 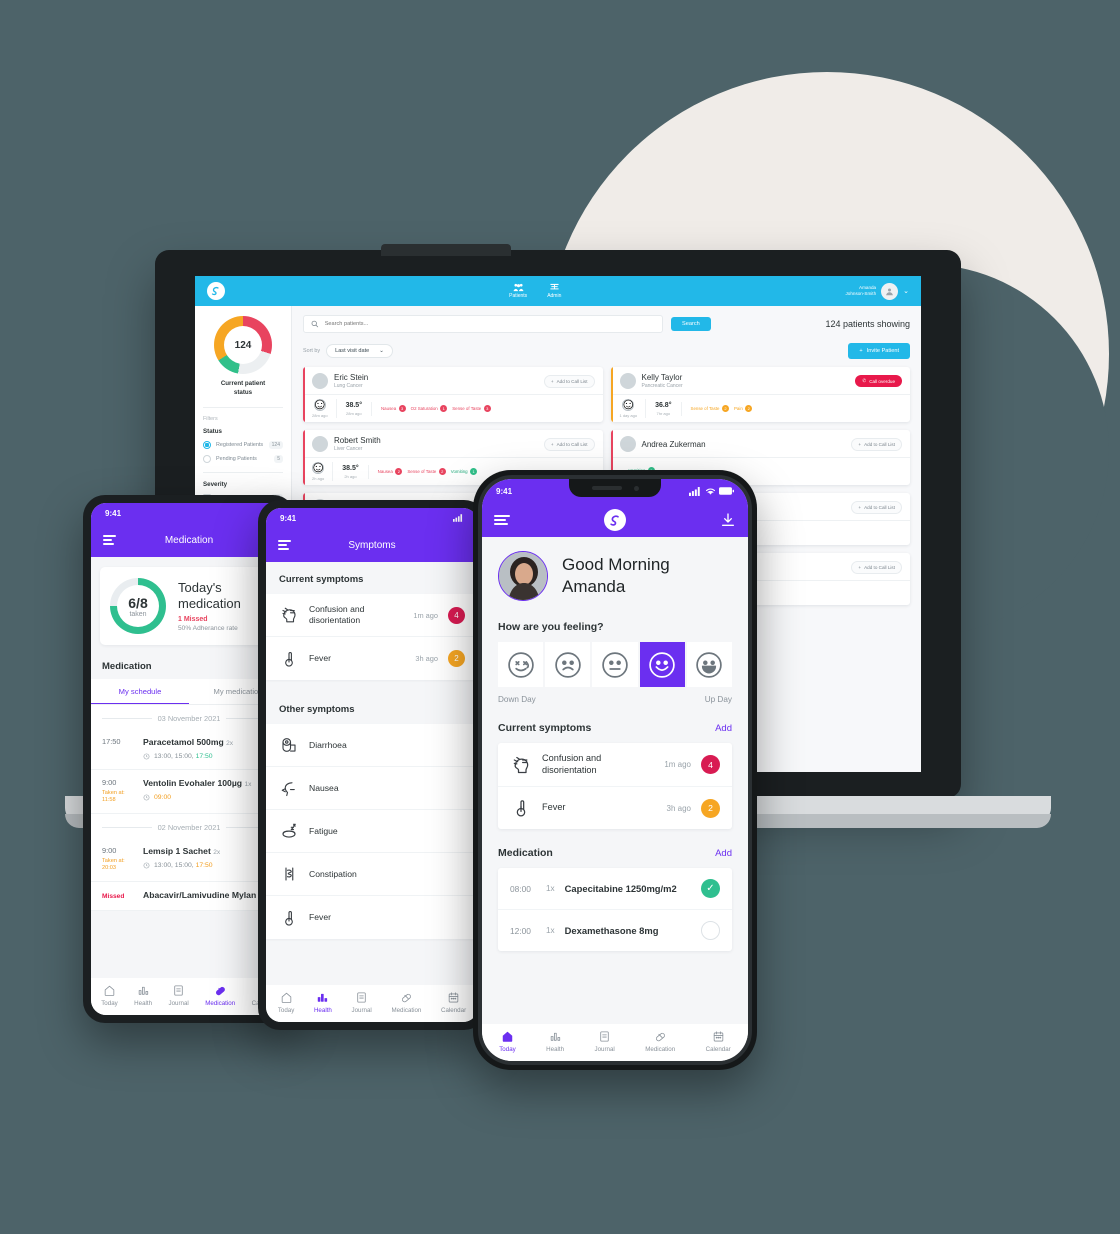 I want to click on app-bar, so click(x=615, y=520).